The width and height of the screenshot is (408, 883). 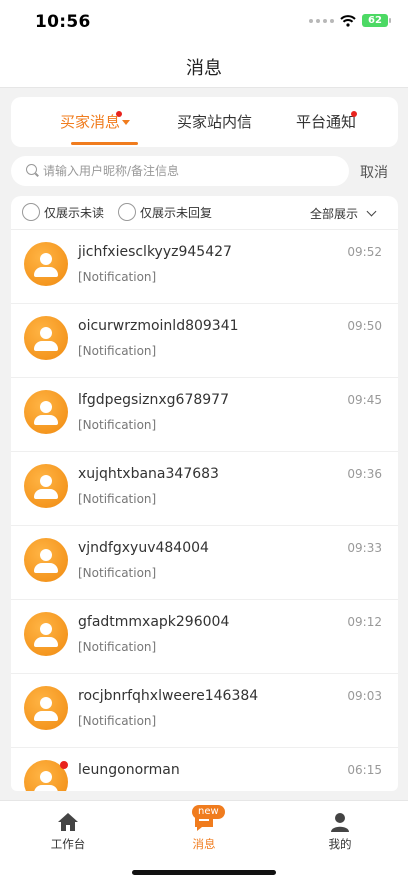 What do you see at coordinates (364, 548) in the screenshot?
I see `conversation-time: 09:33` at bounding box center [364, 548].